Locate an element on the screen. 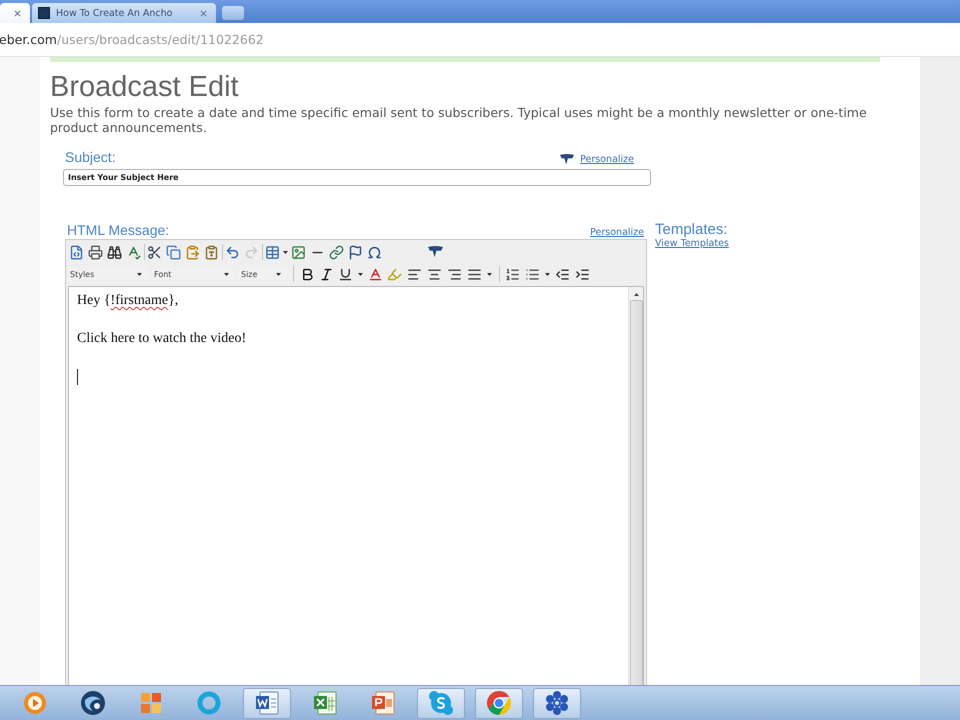  copy-icon is located at coordinates (173, 252).